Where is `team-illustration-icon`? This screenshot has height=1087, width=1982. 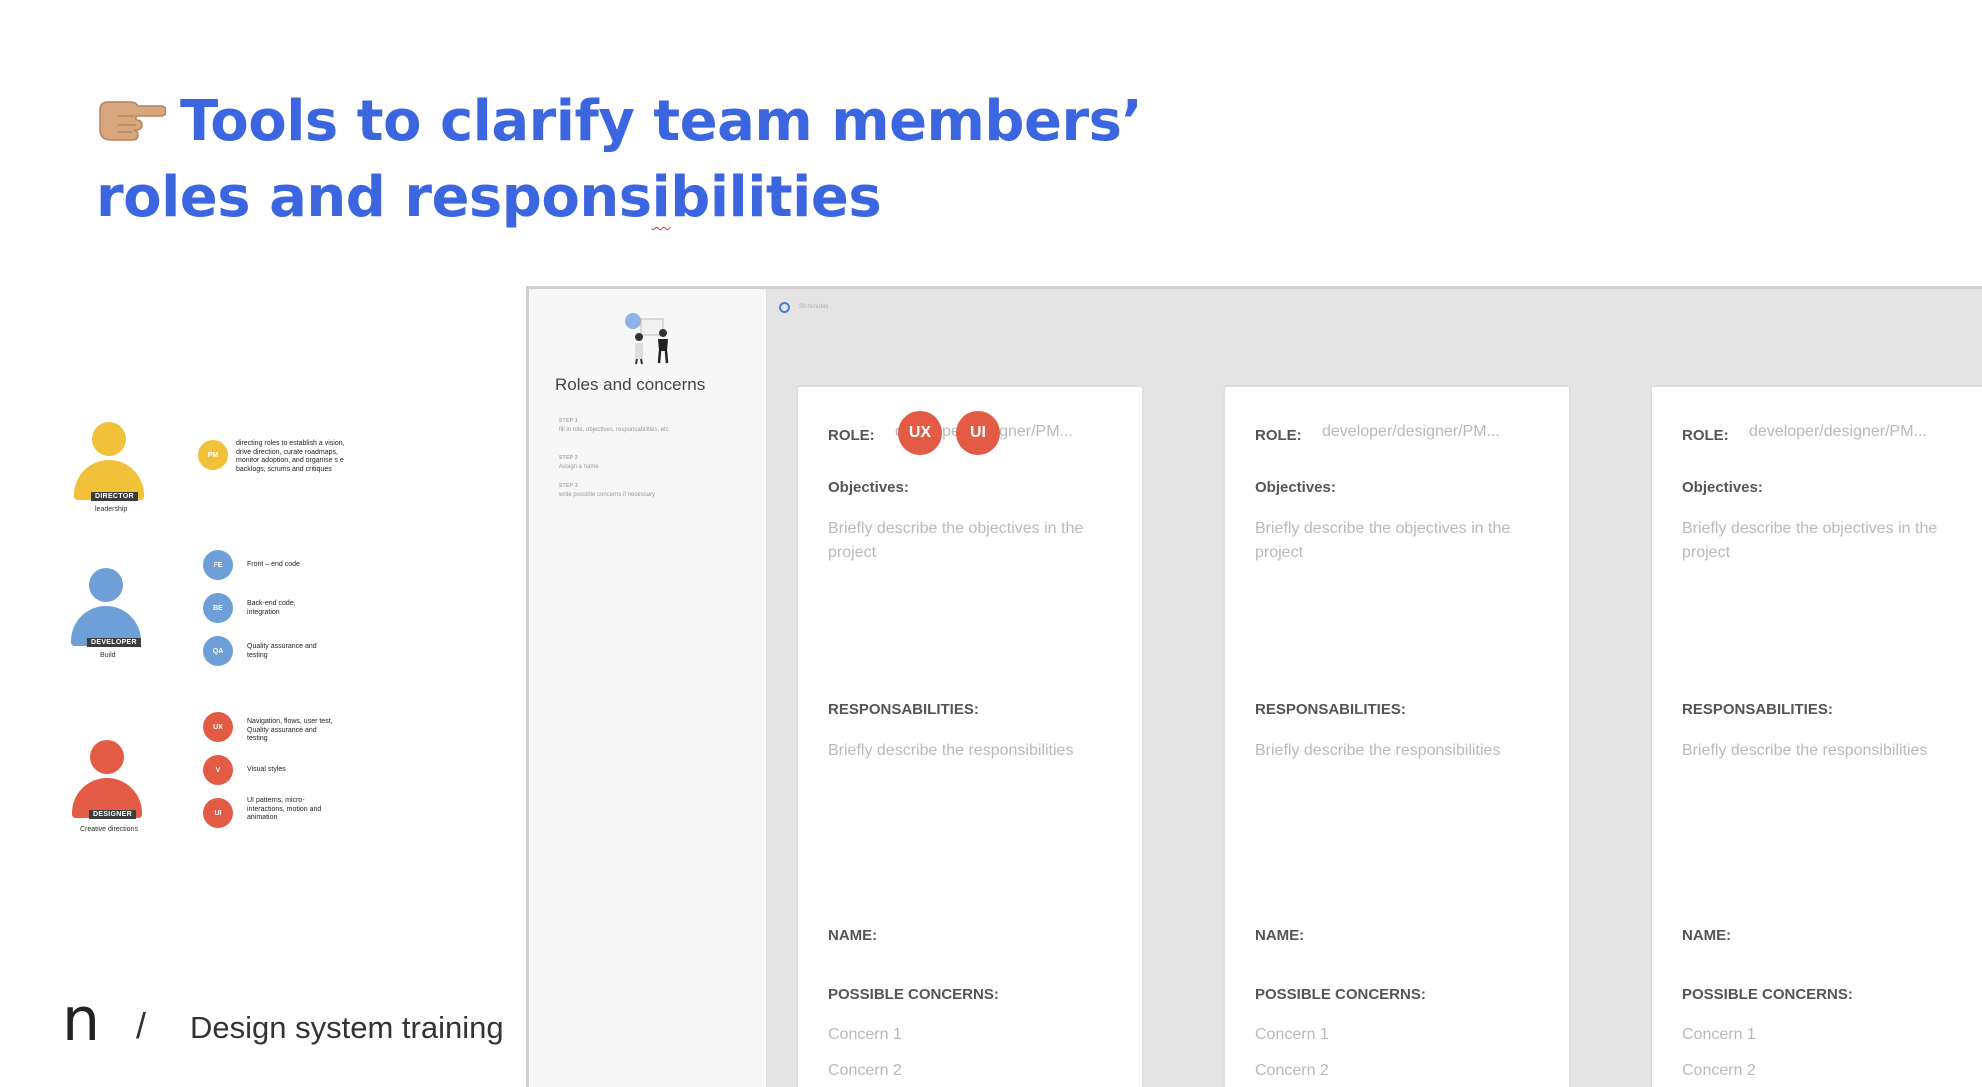 team-illustration-icon is located at coordinates (647, 339).